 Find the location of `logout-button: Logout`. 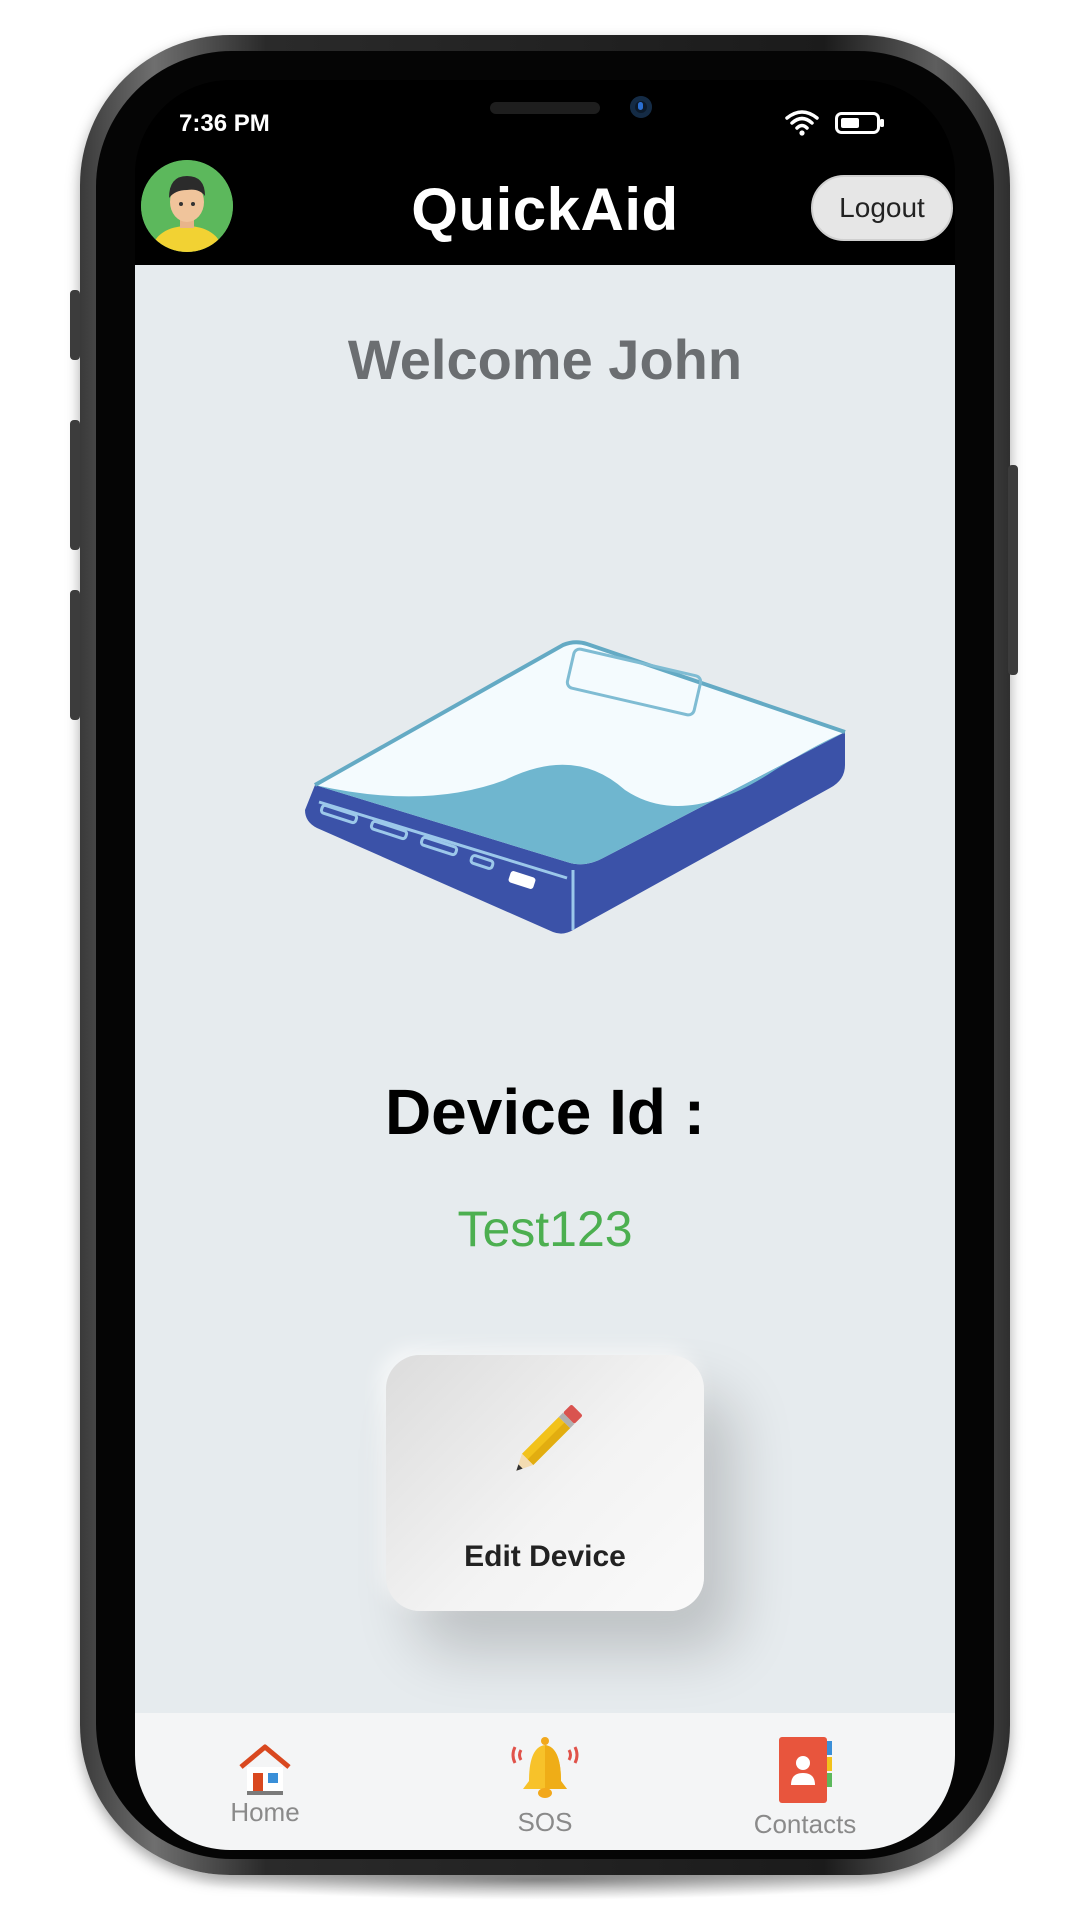

logout-button: Logout is located at coordinates (882, 208).